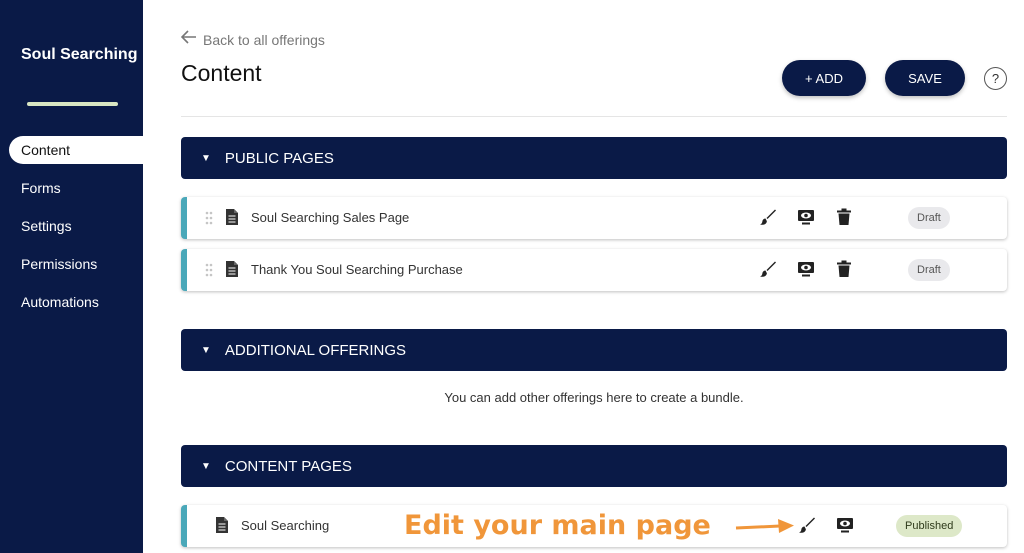 This screenshot has height=553, width=1024. Describe the element at coordinates (315, 350) in the screenshot. I see `section-title: ADDITIONAL OFFERINGS` at that location.